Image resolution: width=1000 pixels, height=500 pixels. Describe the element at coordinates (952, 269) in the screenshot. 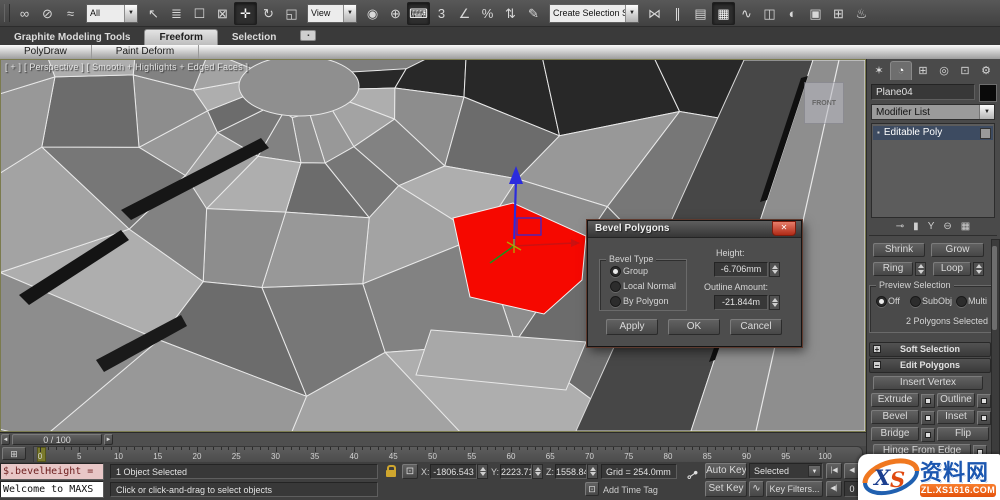

I see `loop-button: Loop` at that location.